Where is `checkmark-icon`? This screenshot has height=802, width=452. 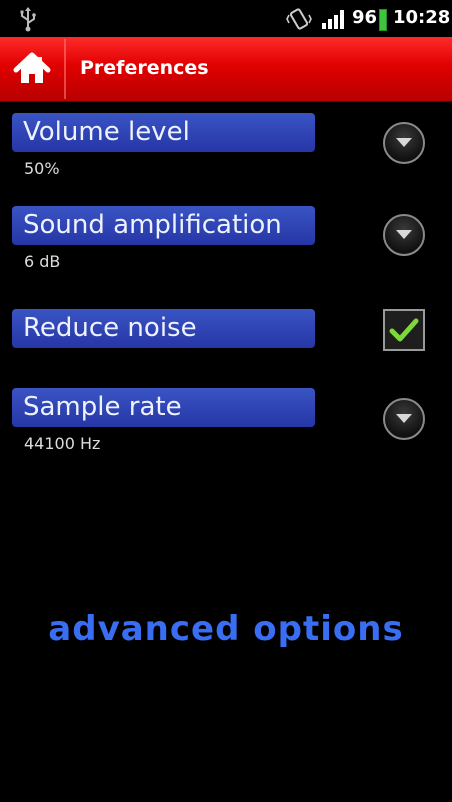
checkmark-icon is located at coordinates (404, 330).